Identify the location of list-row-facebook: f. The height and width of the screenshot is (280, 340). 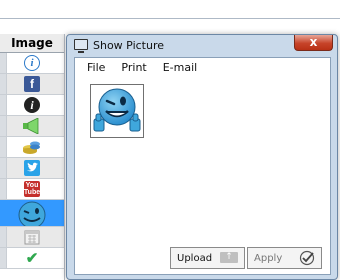
(32, 84).